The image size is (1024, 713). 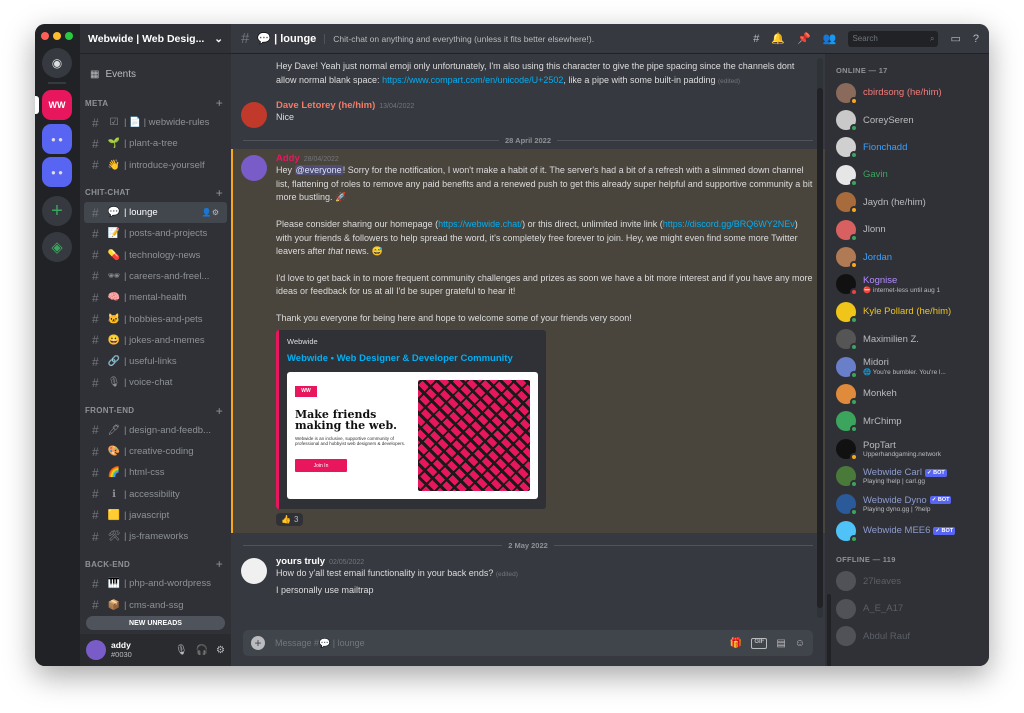 I want to click on category-back-end: BACK-END +, so click(x=155, y=564).